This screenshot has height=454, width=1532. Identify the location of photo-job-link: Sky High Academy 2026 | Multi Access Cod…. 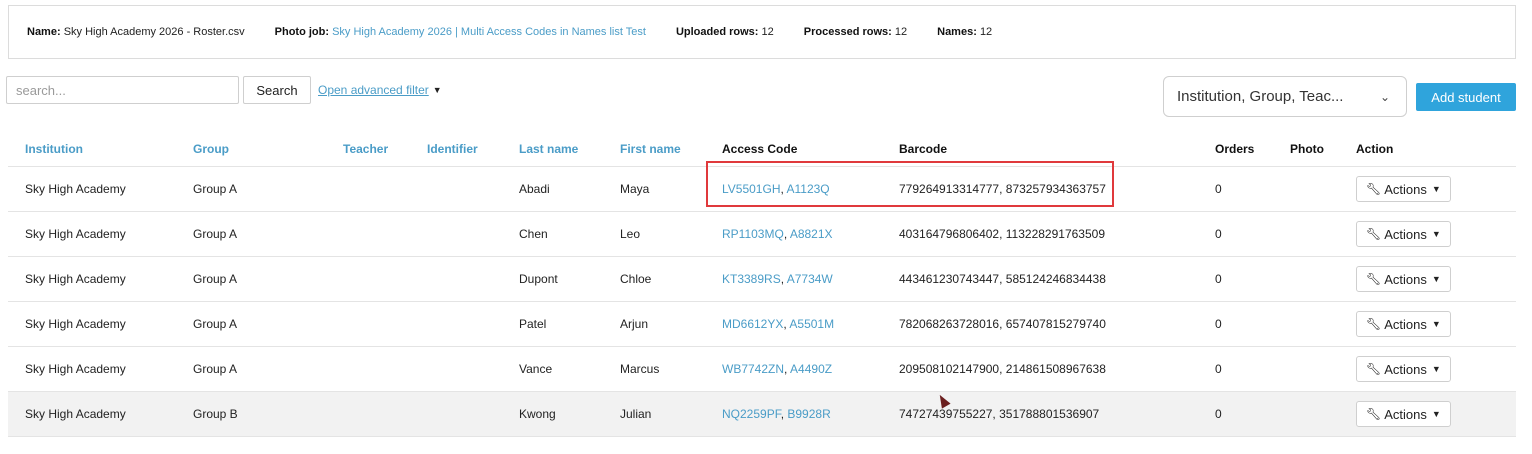
(489, 32).